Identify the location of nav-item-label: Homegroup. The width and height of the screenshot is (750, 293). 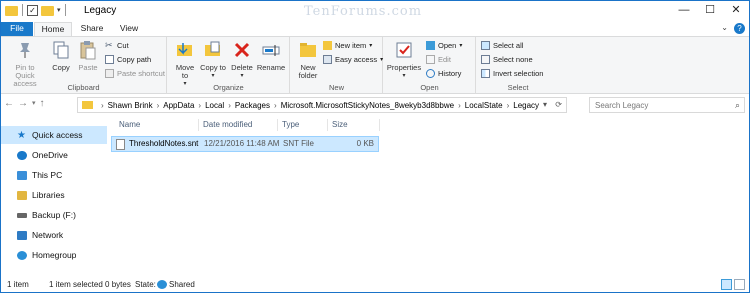
(54, 255).